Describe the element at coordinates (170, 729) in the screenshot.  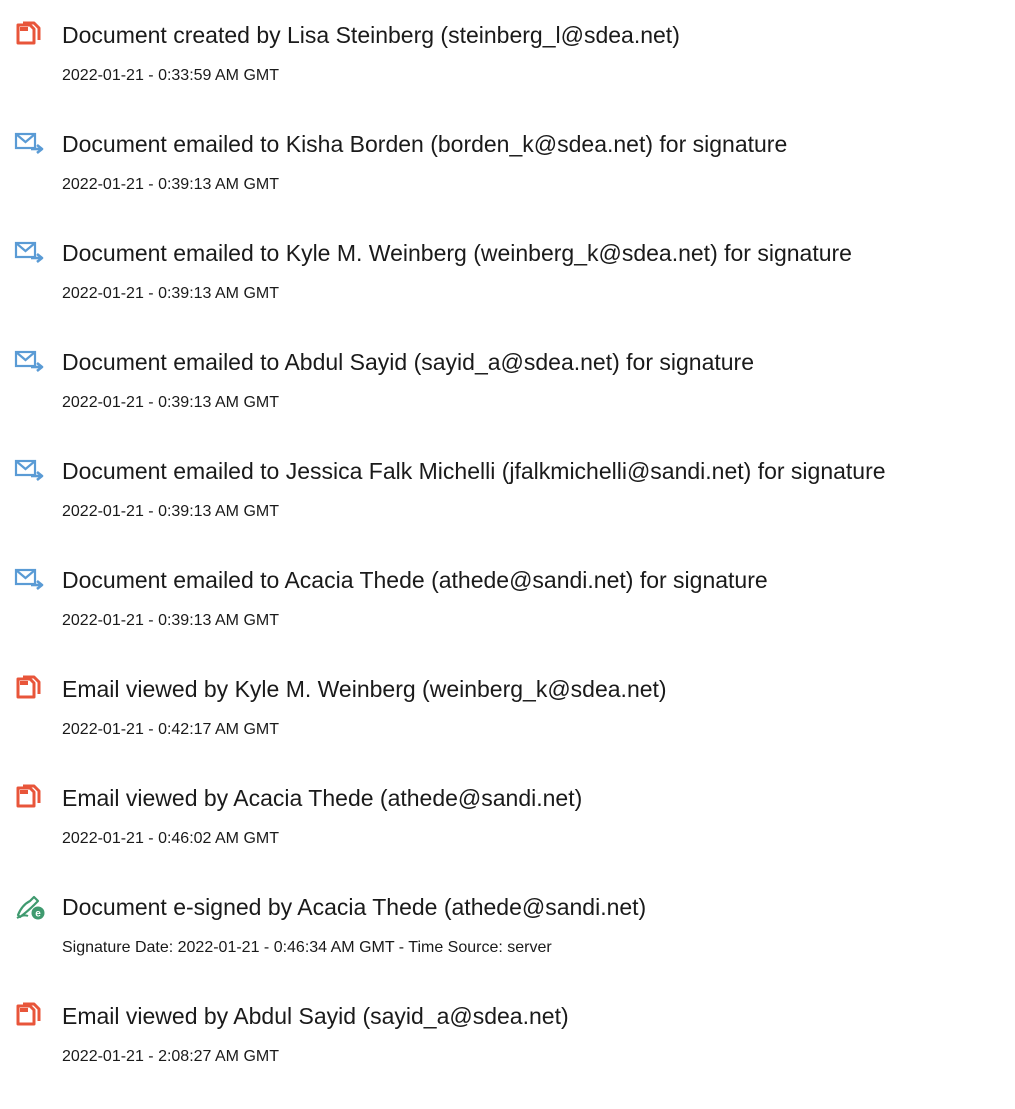
I see `event-timestamp: 2022-01-21 - 0:42:17 AM GMT` at that location.